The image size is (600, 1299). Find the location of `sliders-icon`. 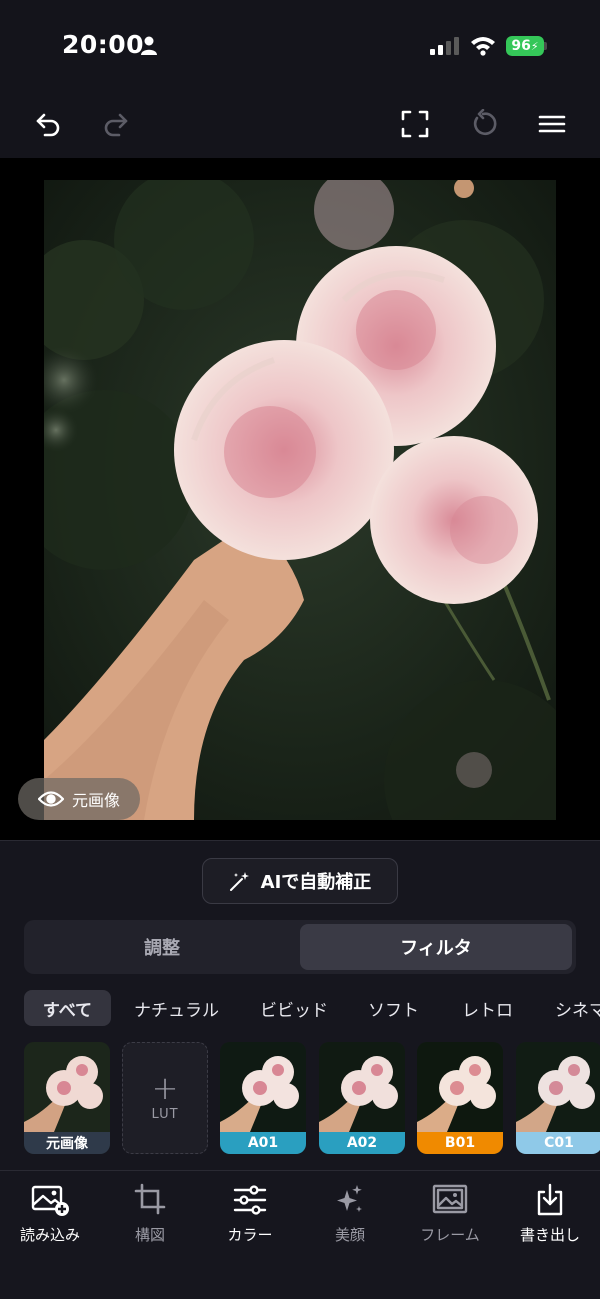

sliders-icon is located at coordinates (250, 1200).